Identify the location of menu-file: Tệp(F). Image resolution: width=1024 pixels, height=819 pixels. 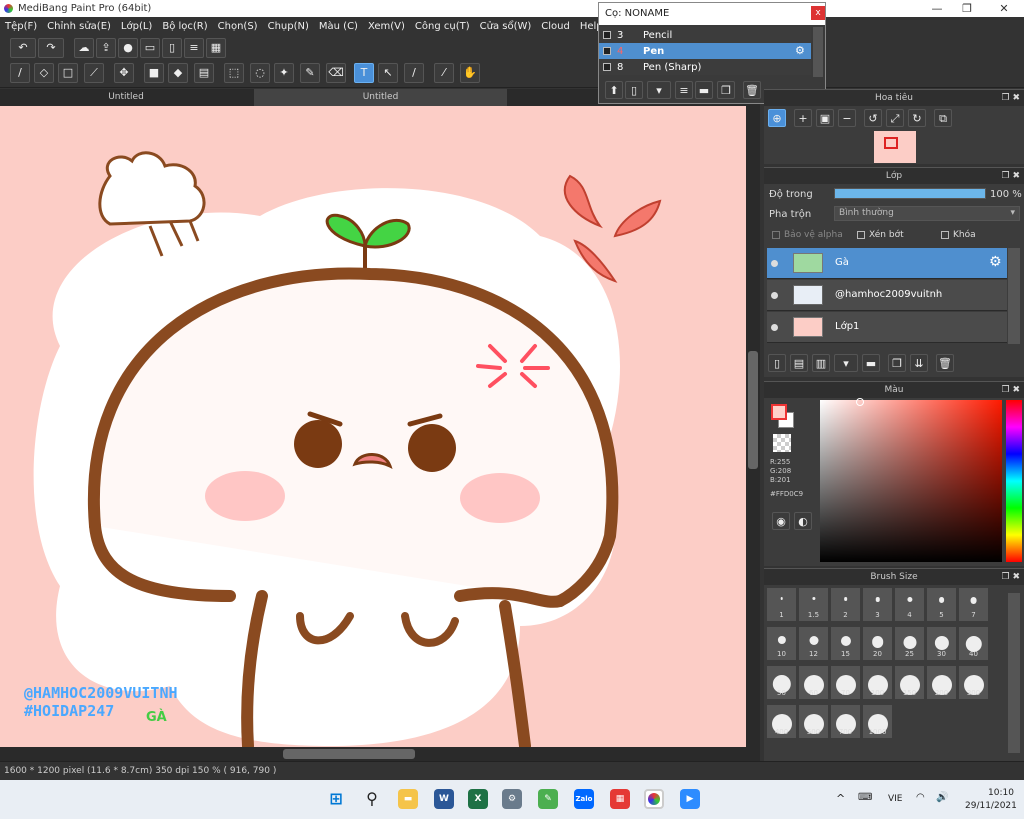
(21, 27).